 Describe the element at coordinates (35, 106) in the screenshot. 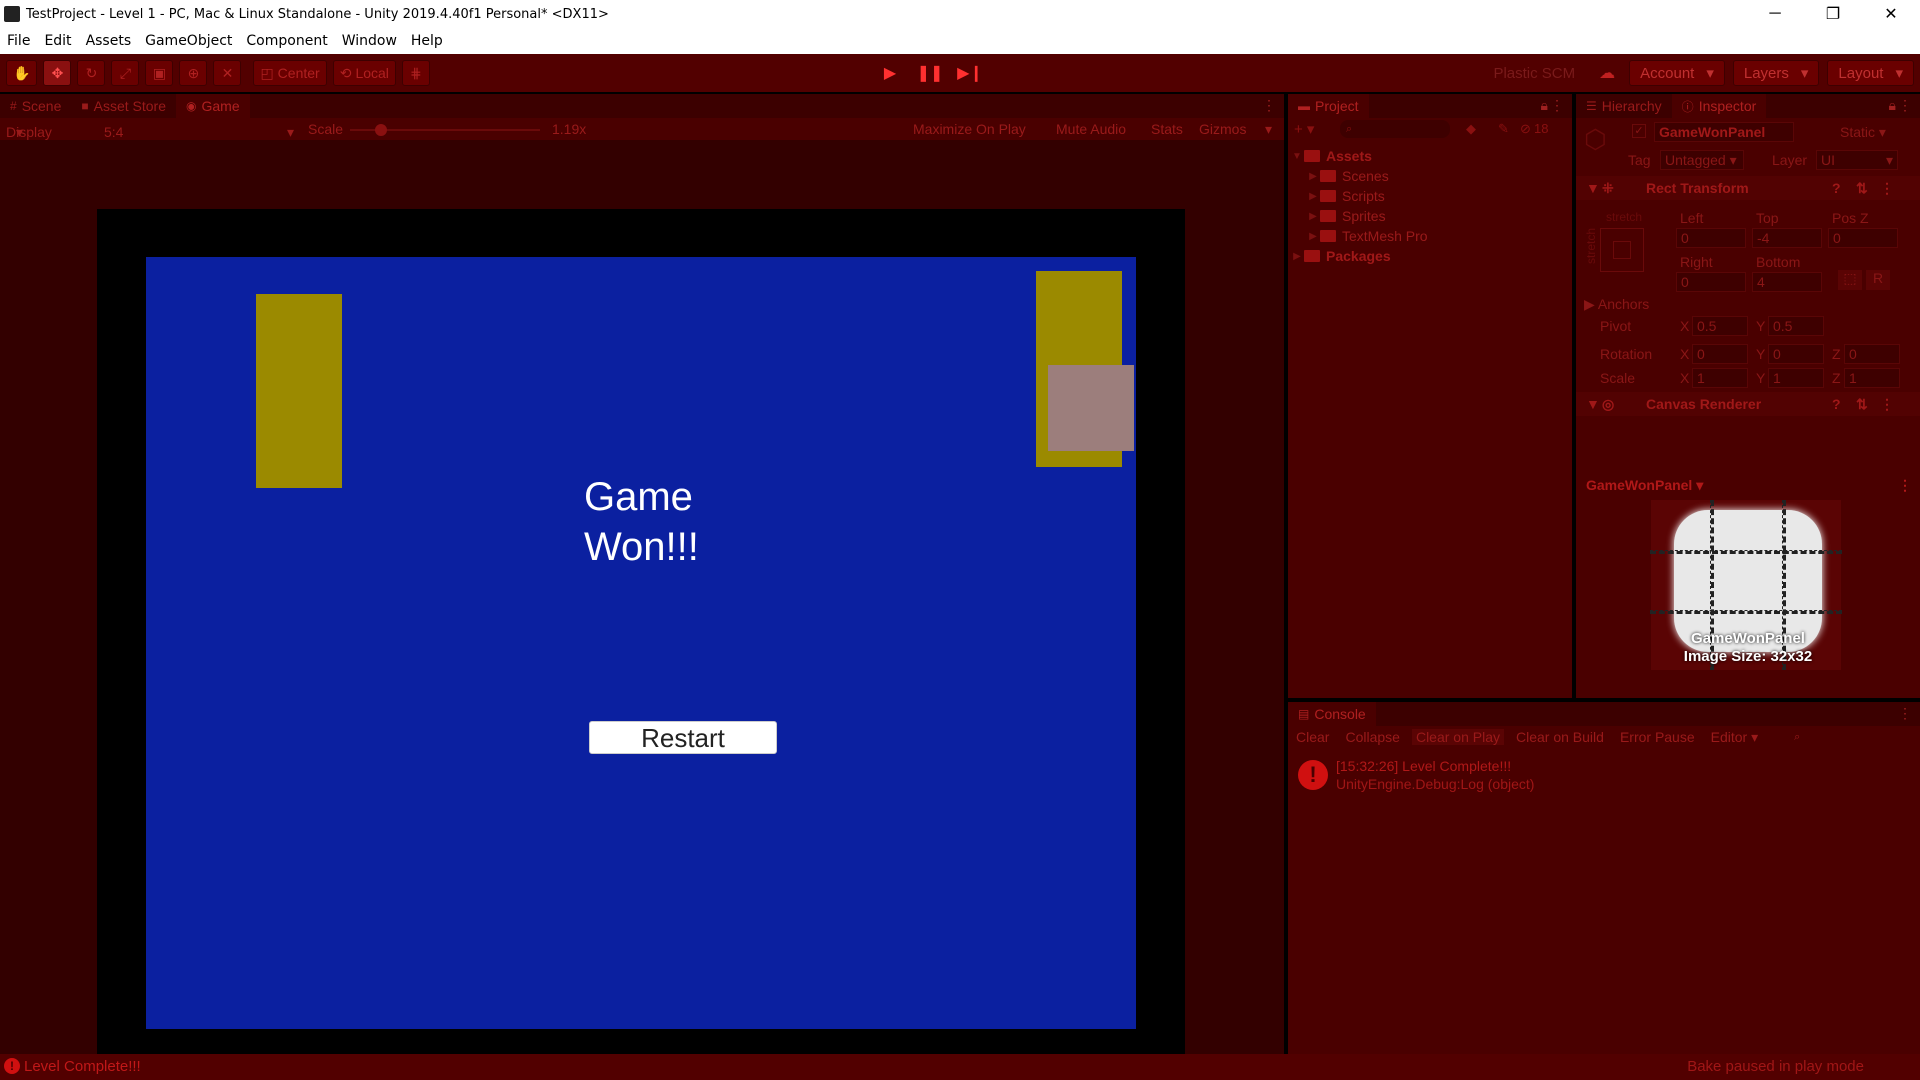

I see `tab-scene: # Scene` at that location.